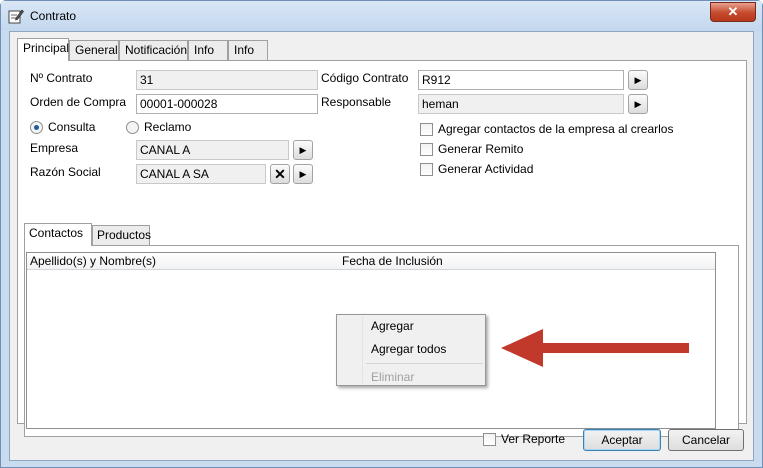 Image resolution: width=763 pixels, height=468 pixels. What do you see at coordinates (227, 104) in the screenshot?
I see `orden-compra-field: 00001-000028` at bounding box center [227, 104].